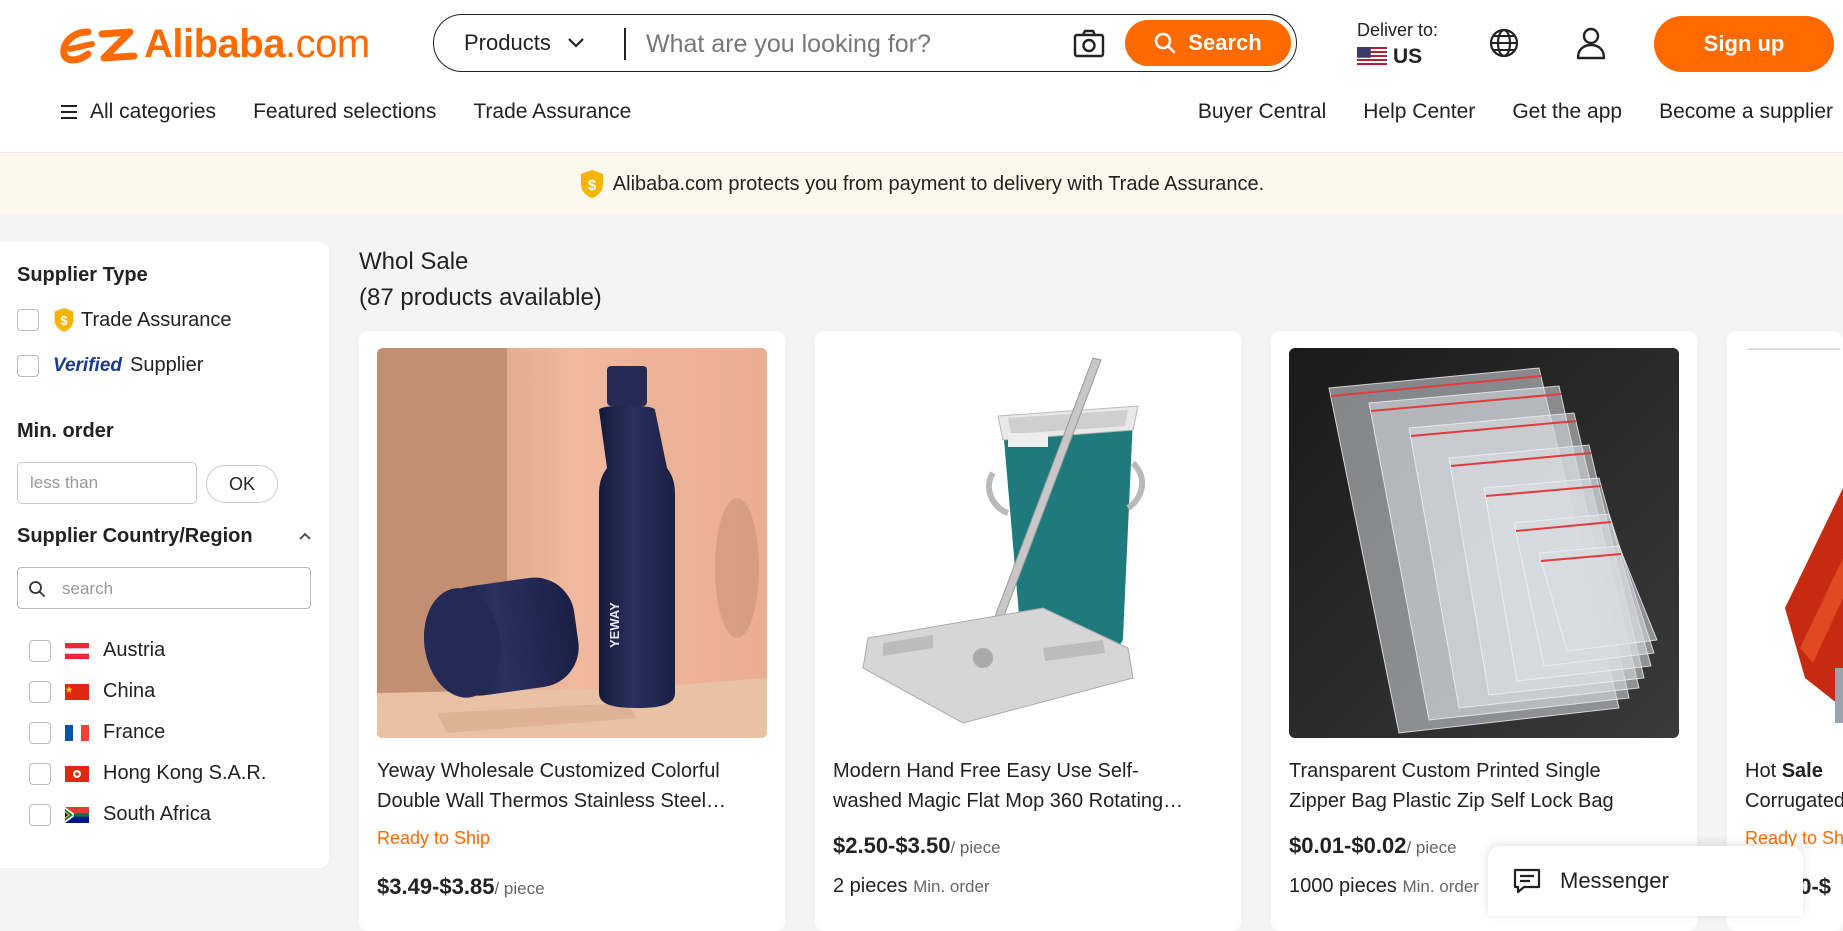  Describe the element at coordinates (82, 275) in the screenshot. I see `supplier-type-heading: Supplier Type` at that location.